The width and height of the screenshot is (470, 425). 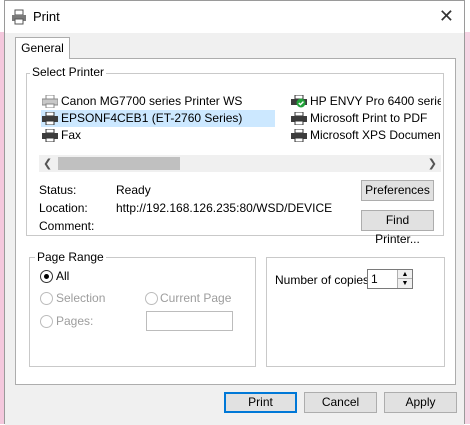 I want to click on fax-printer-icon, so click(x=50, y=135).